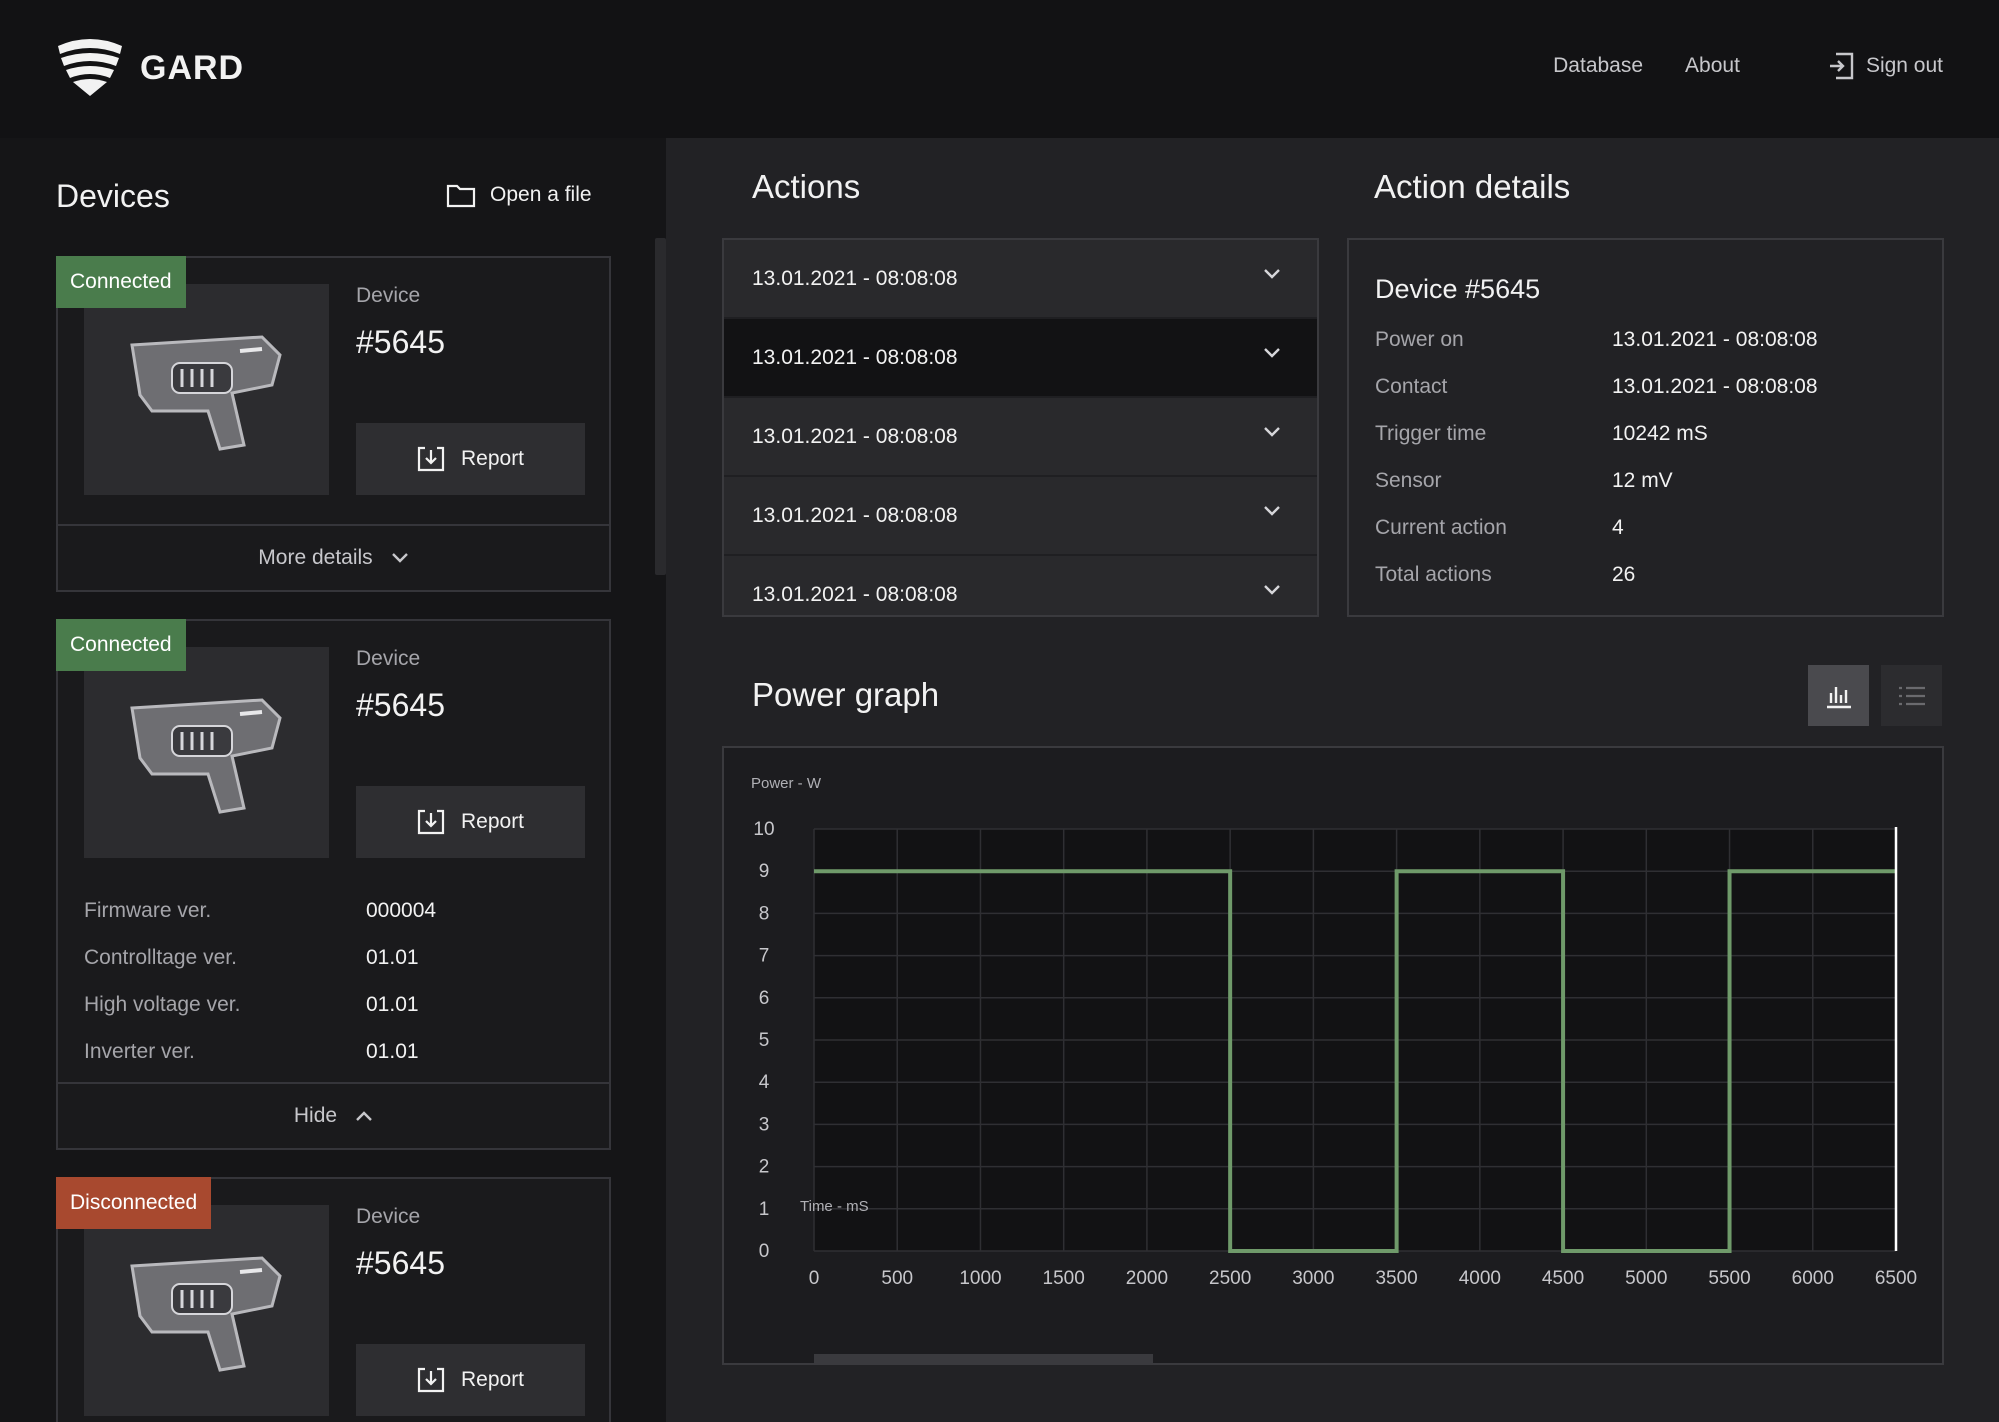 The width and height of the screenshot is (1999, 1422). What do you see at coordinates (148, 910) in the screenshot?
I see `spec-key: Firmware ver.` at bounding box center [148, 910].